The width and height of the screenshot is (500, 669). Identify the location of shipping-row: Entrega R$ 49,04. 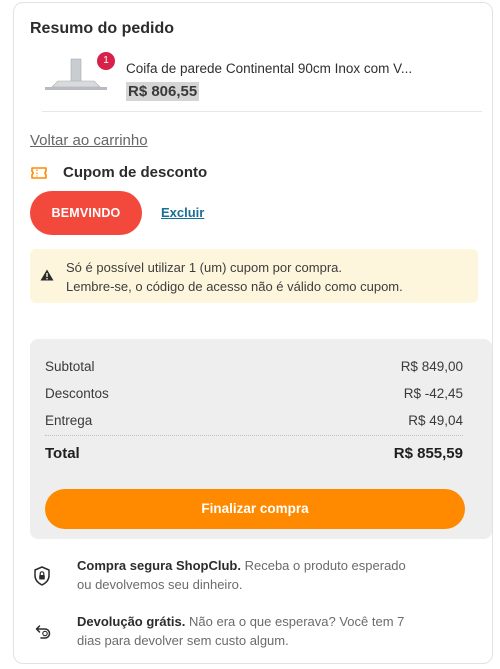
(254, 420).